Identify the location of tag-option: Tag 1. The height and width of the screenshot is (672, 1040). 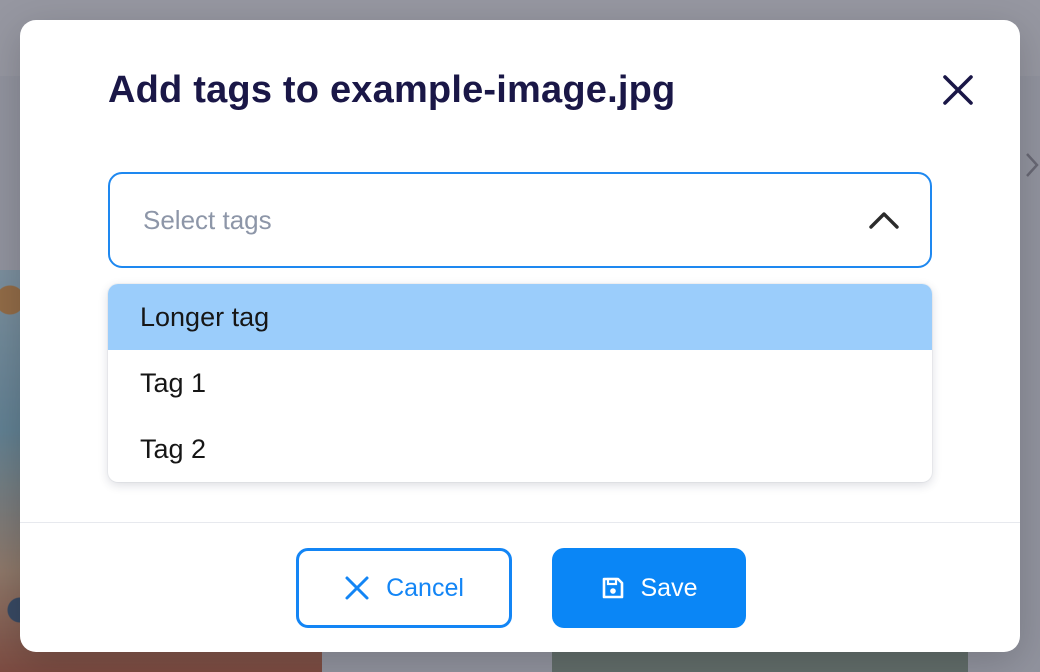
(520, 383).